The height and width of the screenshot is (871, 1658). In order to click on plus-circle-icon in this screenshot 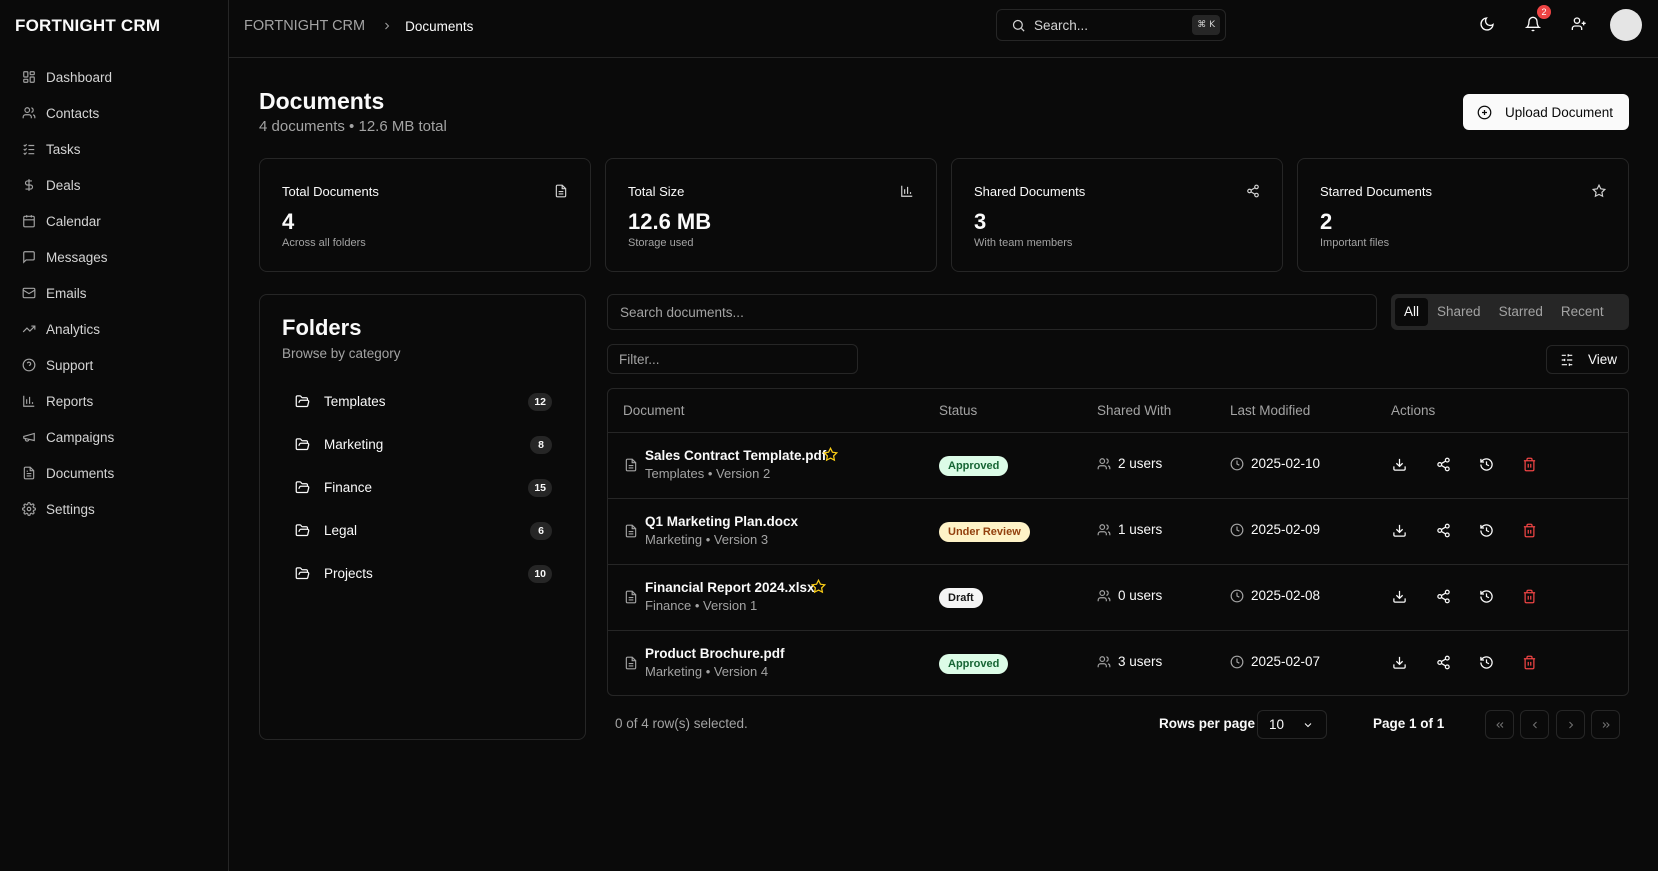, I will do `click(1491, 112)`.